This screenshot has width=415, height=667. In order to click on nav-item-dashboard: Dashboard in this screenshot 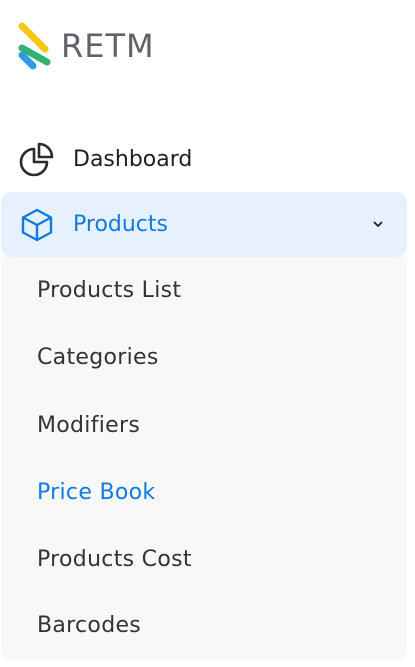, I will do `click(203, 159)`.